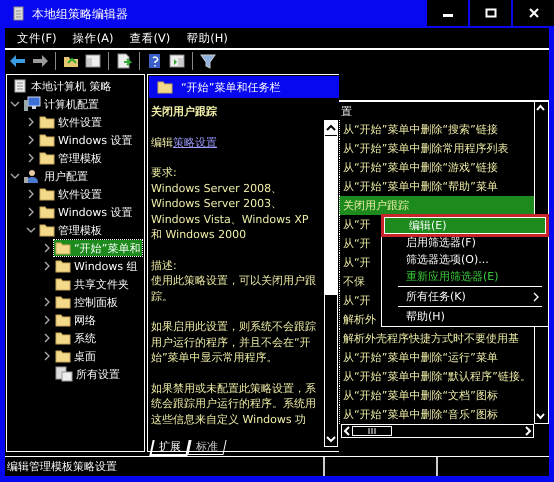 Image resolution: width=554 pixels, height=482 pixels. What do you see at coordinates (32, 104) in the screenshot?
I see `computer-icon` at bounding box center [32, 104].